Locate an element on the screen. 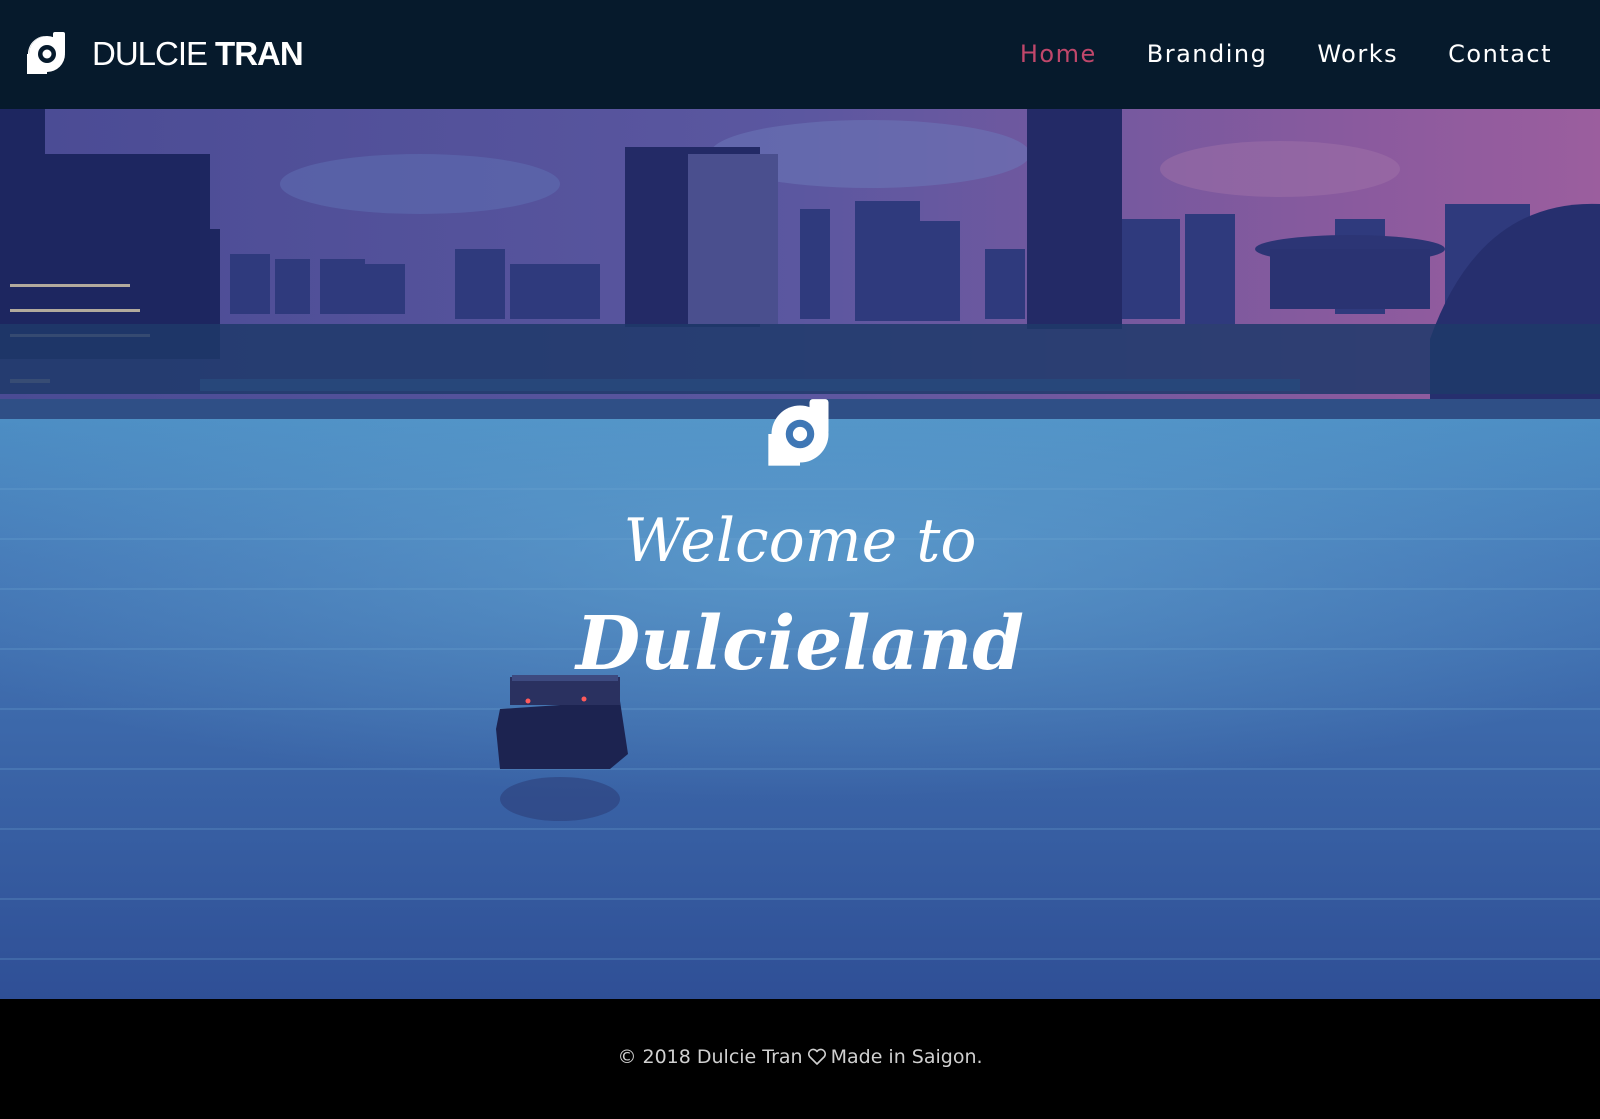 The height and width of the screenshot is (1119, 1600). brand-home-link: DULCIE TRAN is located at coordinates (163, 54).